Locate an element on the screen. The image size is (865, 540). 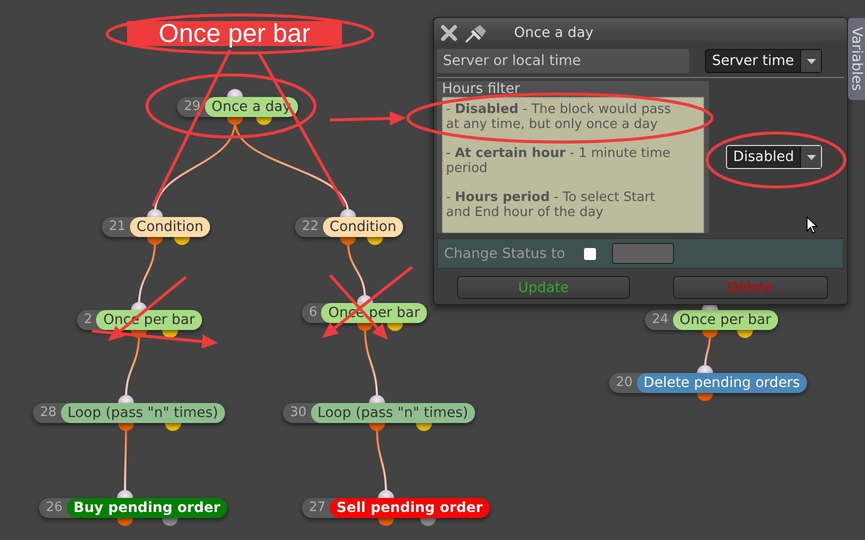
node-number: 2 is located at coordinates (88, 320).